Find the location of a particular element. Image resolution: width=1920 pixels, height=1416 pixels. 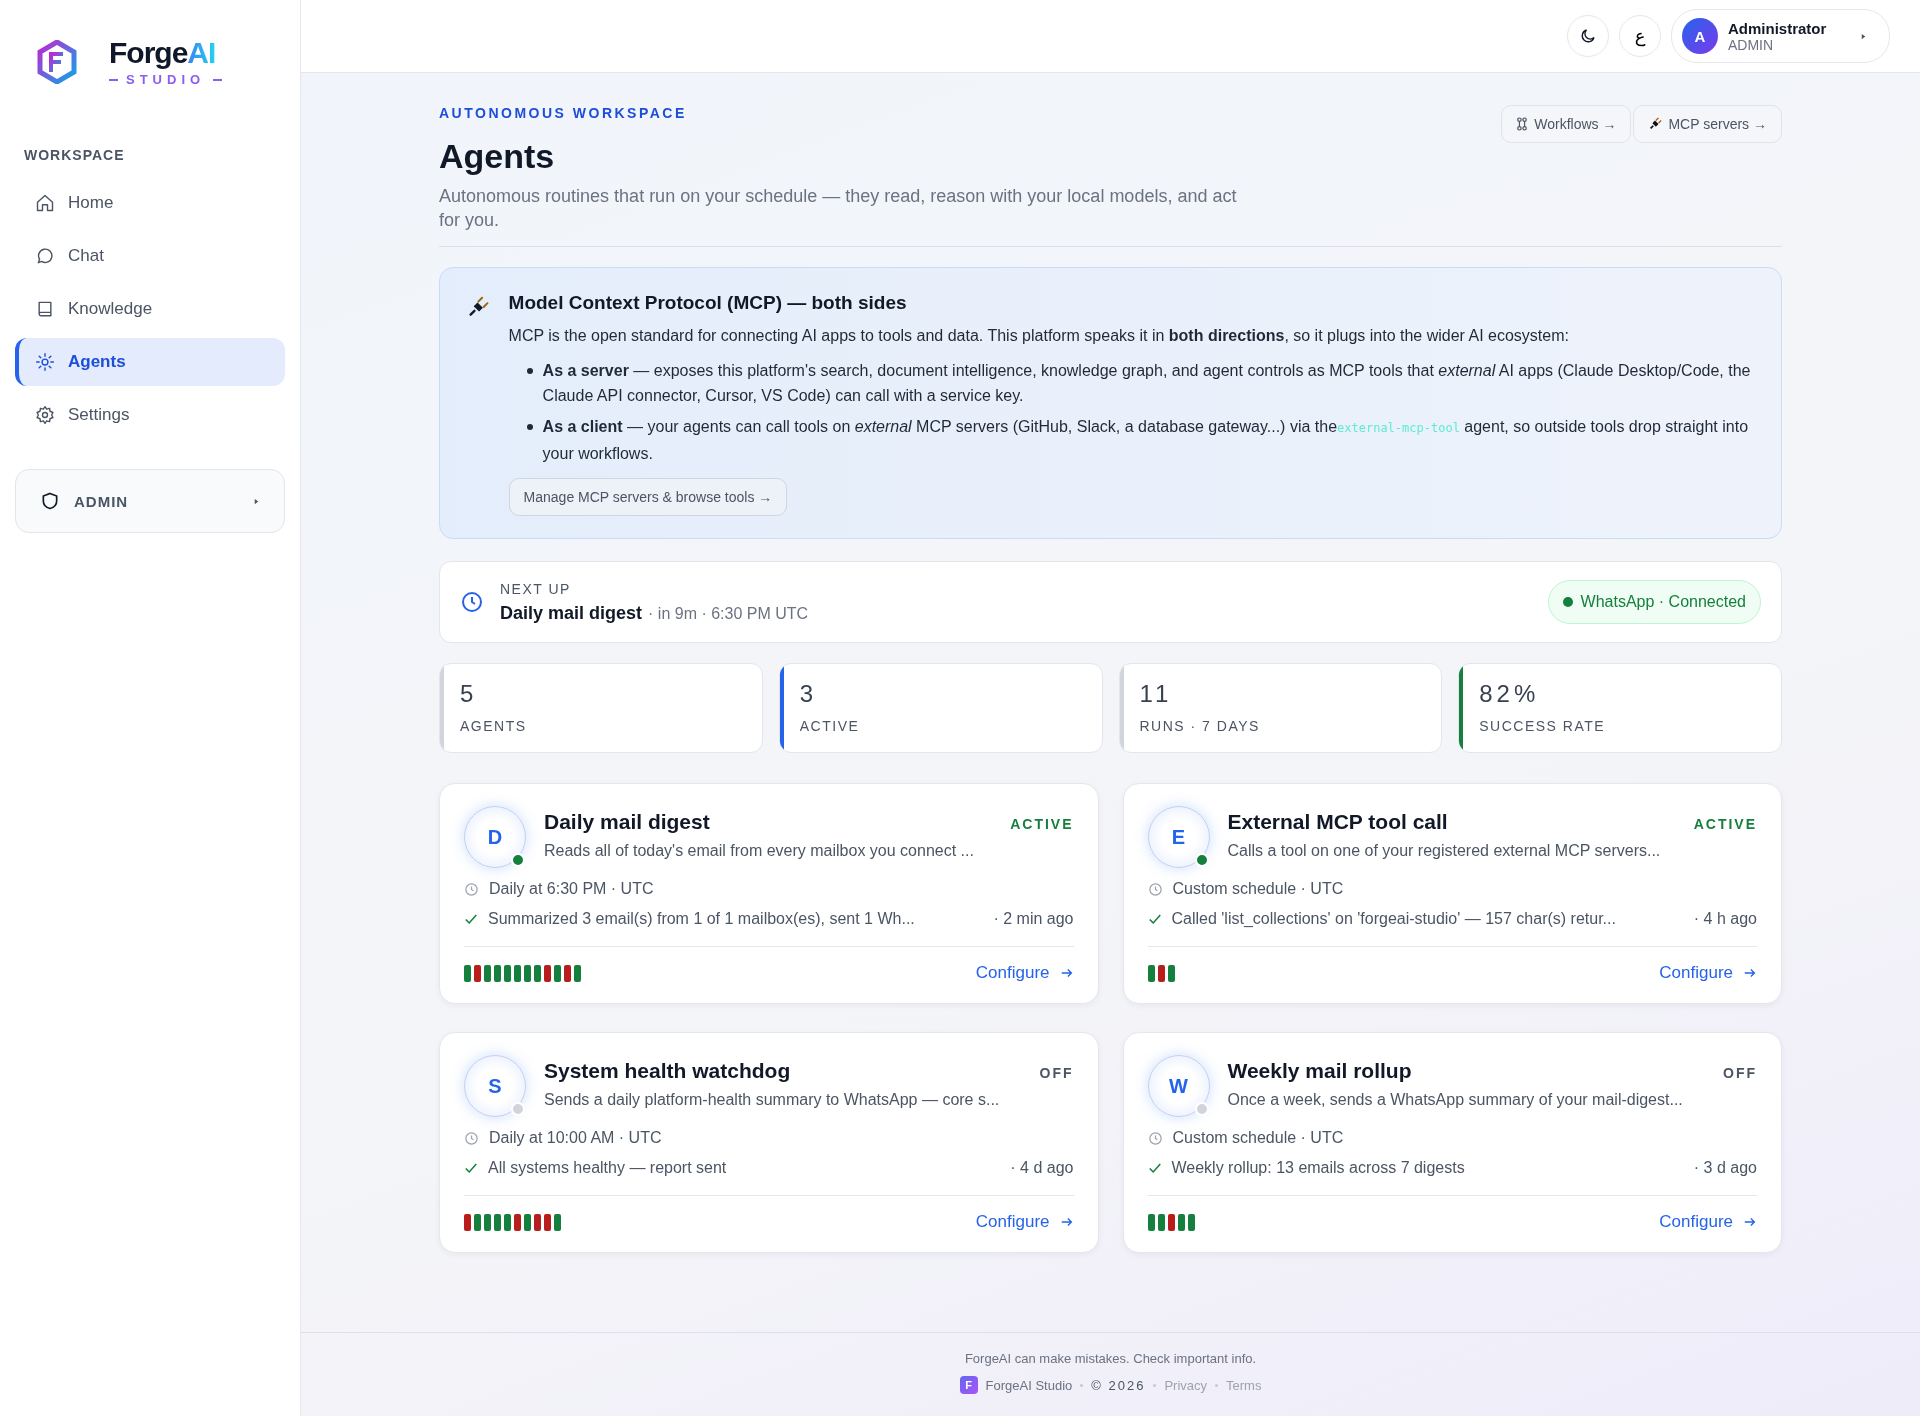

user-name: Administrator is located at coordinates (1778, 28).